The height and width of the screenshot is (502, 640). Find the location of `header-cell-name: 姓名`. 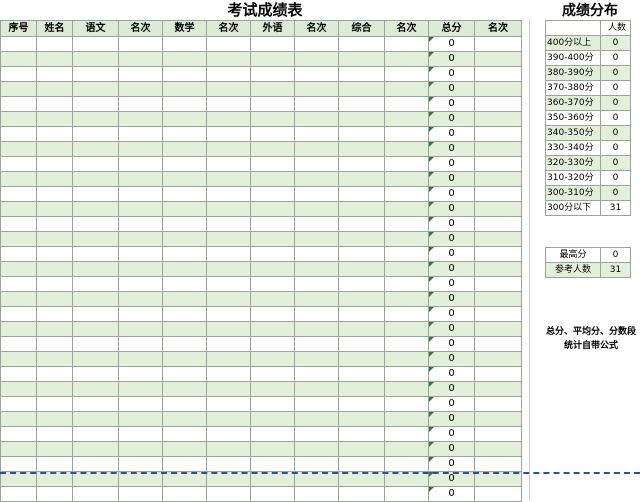

header-cell-name: 姓名 is located at coordinates (54, 28).